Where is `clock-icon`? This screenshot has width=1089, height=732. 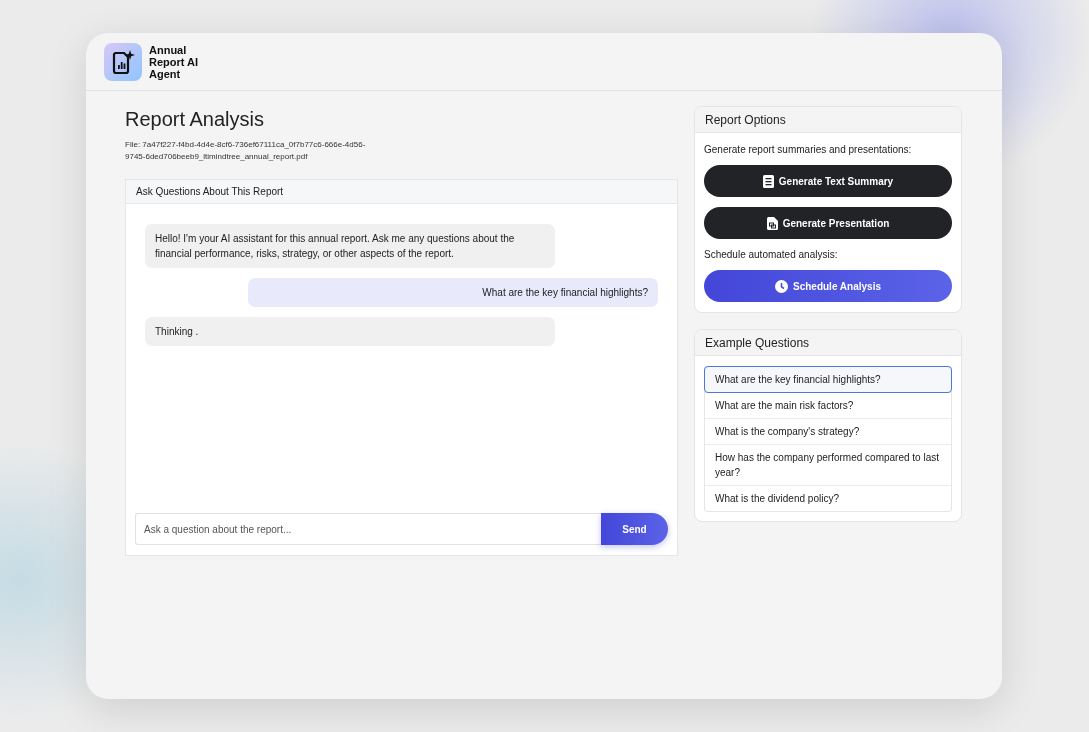 clock-icon is located at coordinates (781, 286).